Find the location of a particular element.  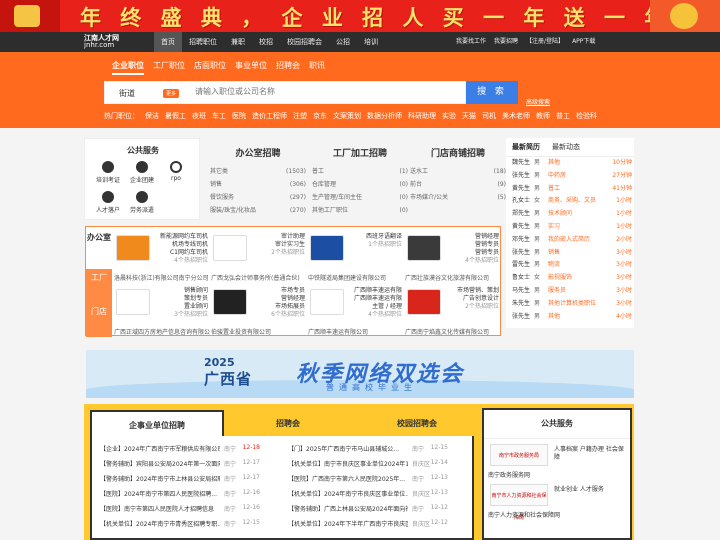

hot-job-link: 夜班 is located at coordinates (199, 116).